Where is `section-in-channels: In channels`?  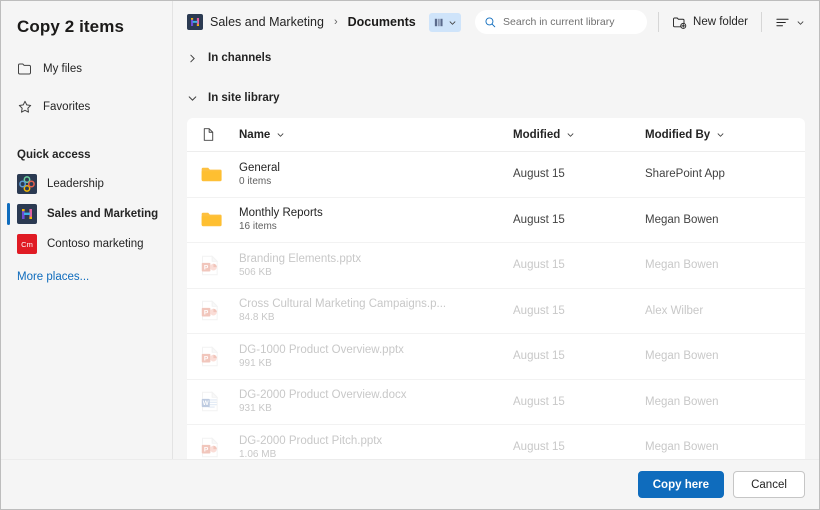 section-in-channels: In channels is located at coordinates (496, 58).